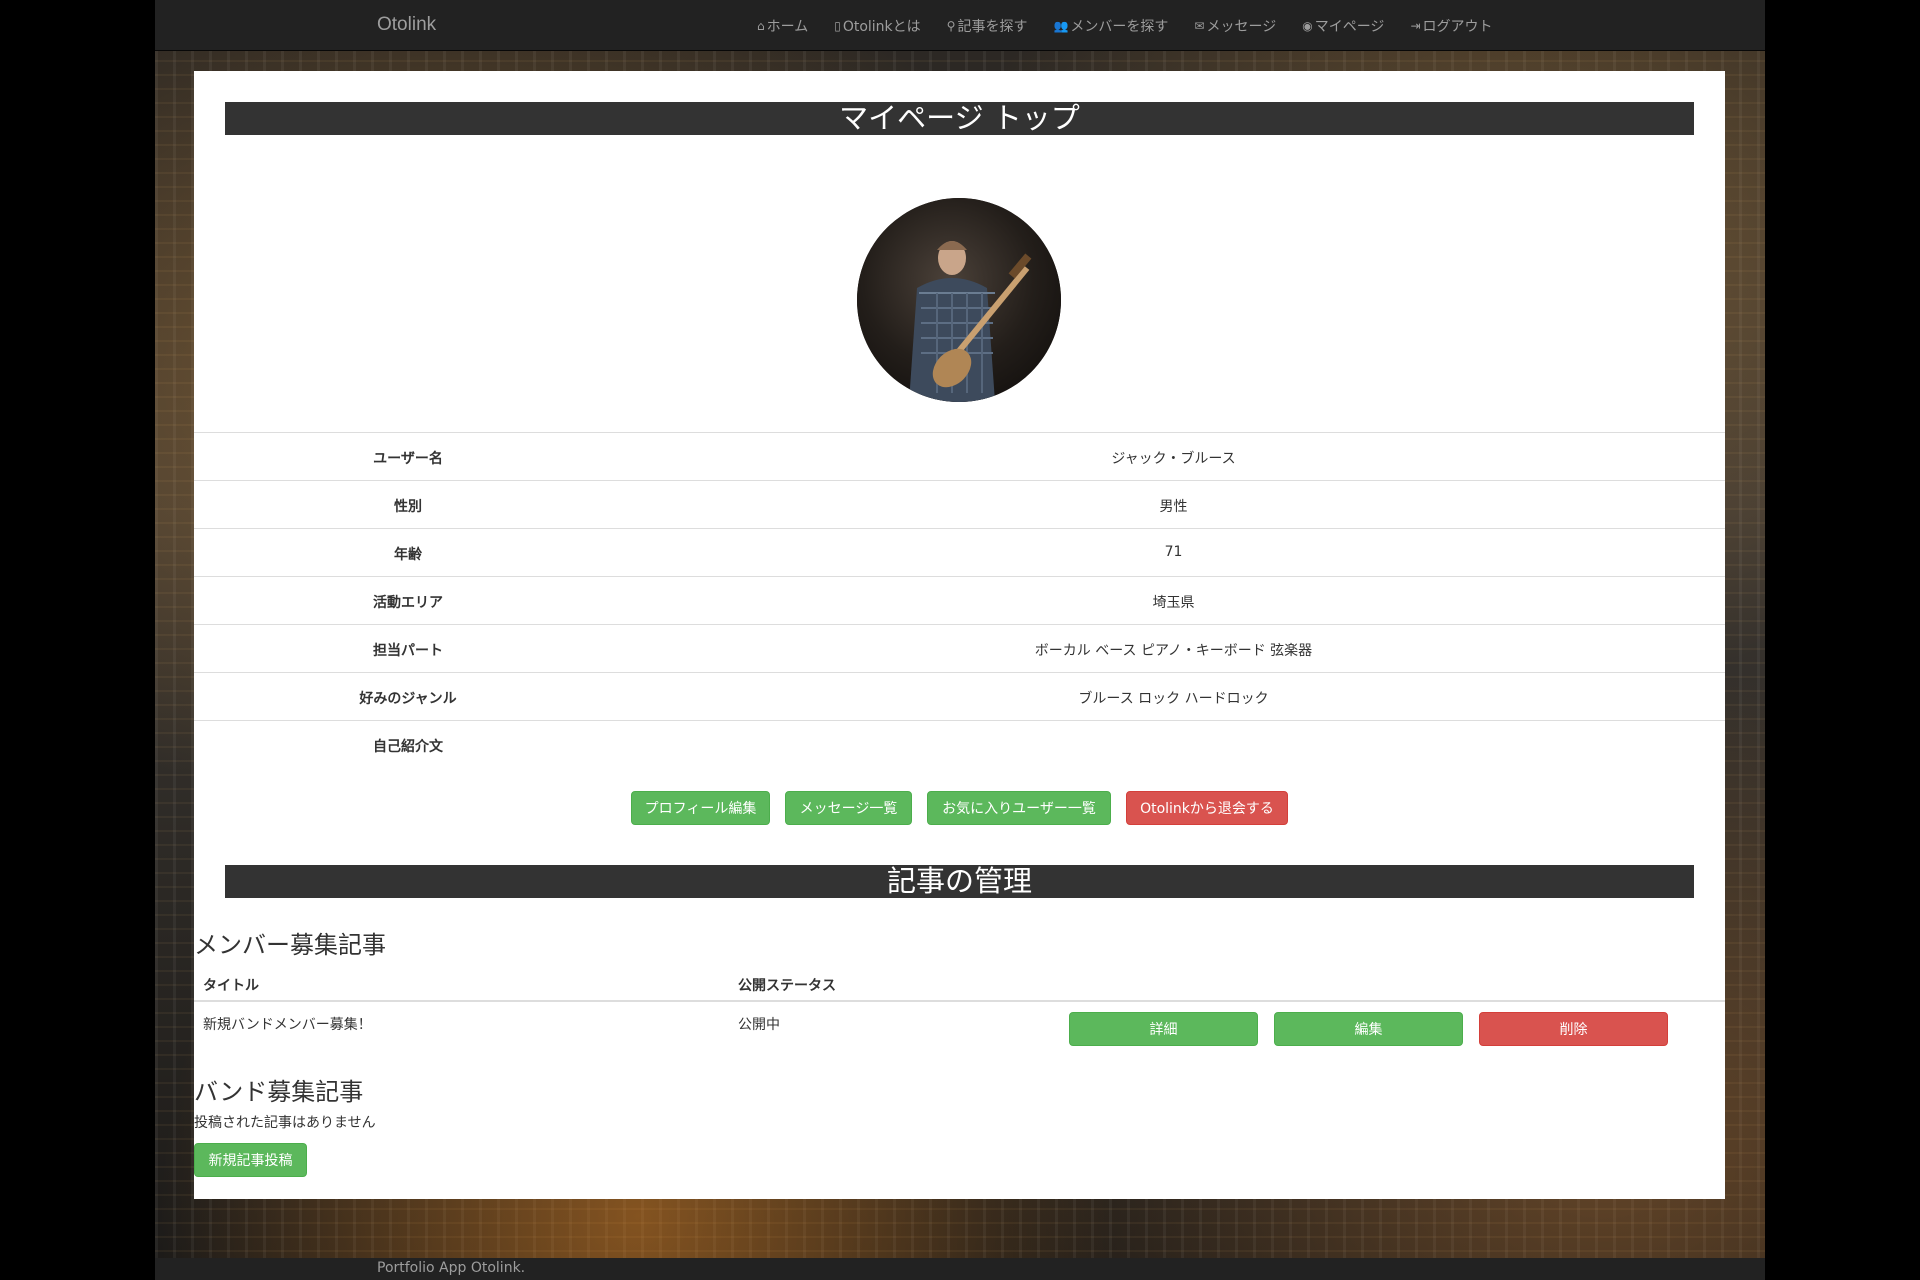 The height and width of the screenshot is (1280, 1920). I want to click on nav-label: ホーム, so click(787, 26).